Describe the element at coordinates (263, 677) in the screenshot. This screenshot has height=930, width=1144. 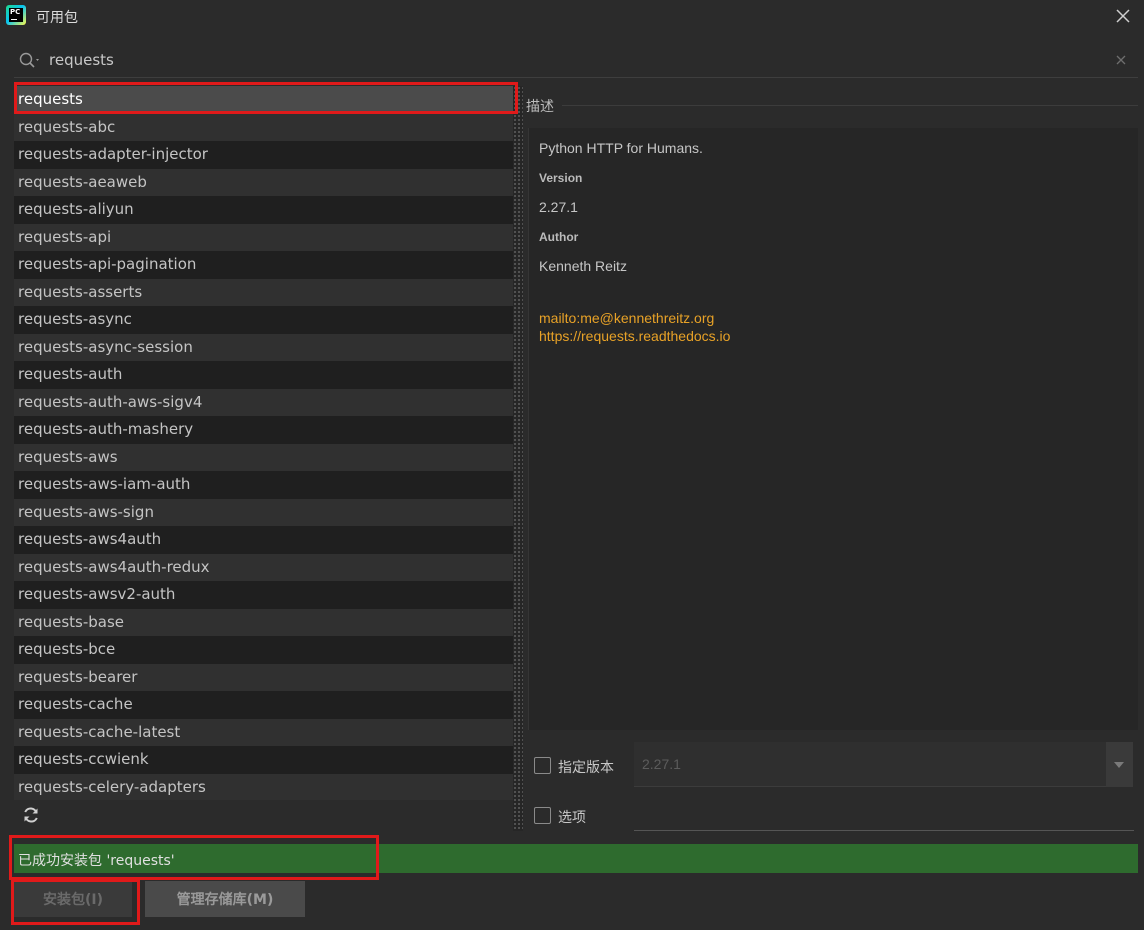
I see `package-list-item: requests-bearer` at that location.